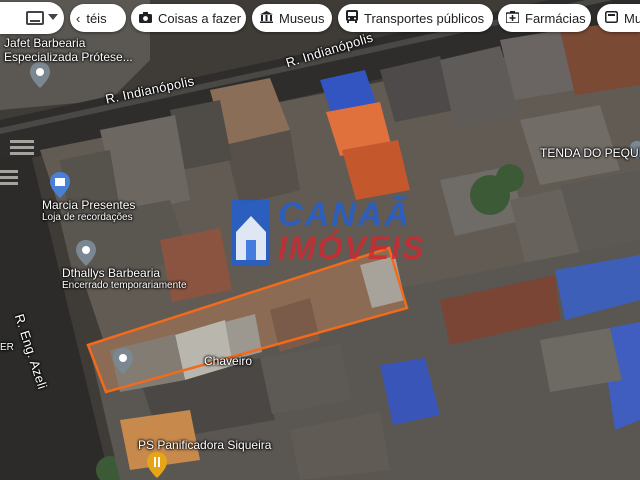 This screenshot has height=480, width=640. I want to click on label-dthallys-sub: Encerrado temporariamente, so click(124, 285).